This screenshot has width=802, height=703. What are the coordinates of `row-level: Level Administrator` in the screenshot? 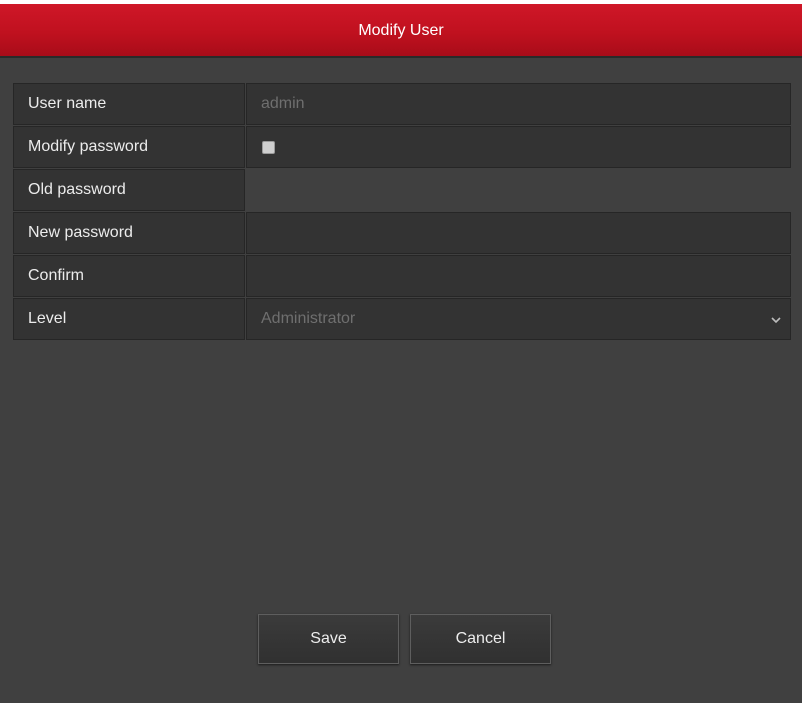 It's located at (402, 319).